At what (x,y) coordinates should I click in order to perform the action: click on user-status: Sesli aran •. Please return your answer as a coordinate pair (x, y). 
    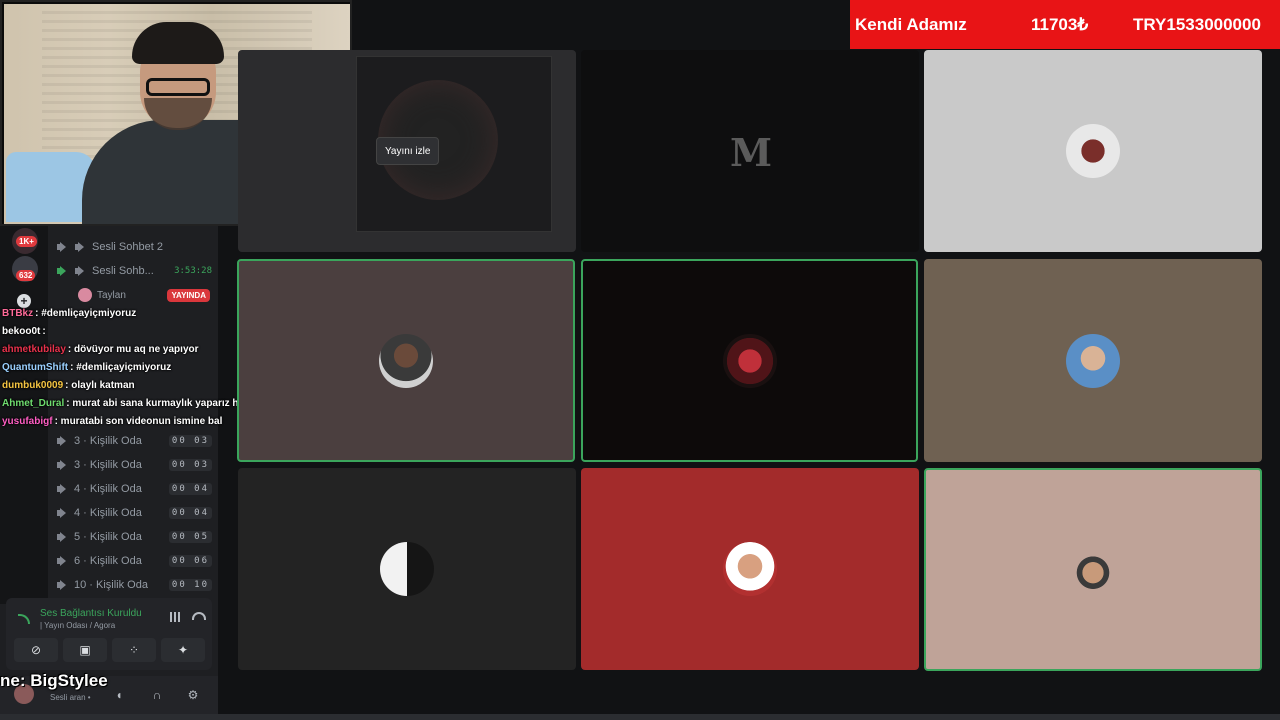
    Looking at the image, I should click on (70, 697).